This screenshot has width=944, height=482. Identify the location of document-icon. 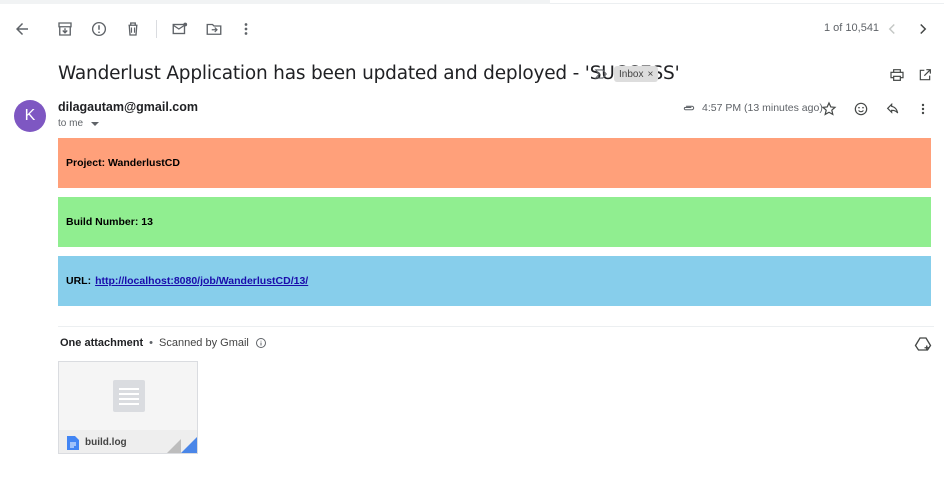
(73, 442).